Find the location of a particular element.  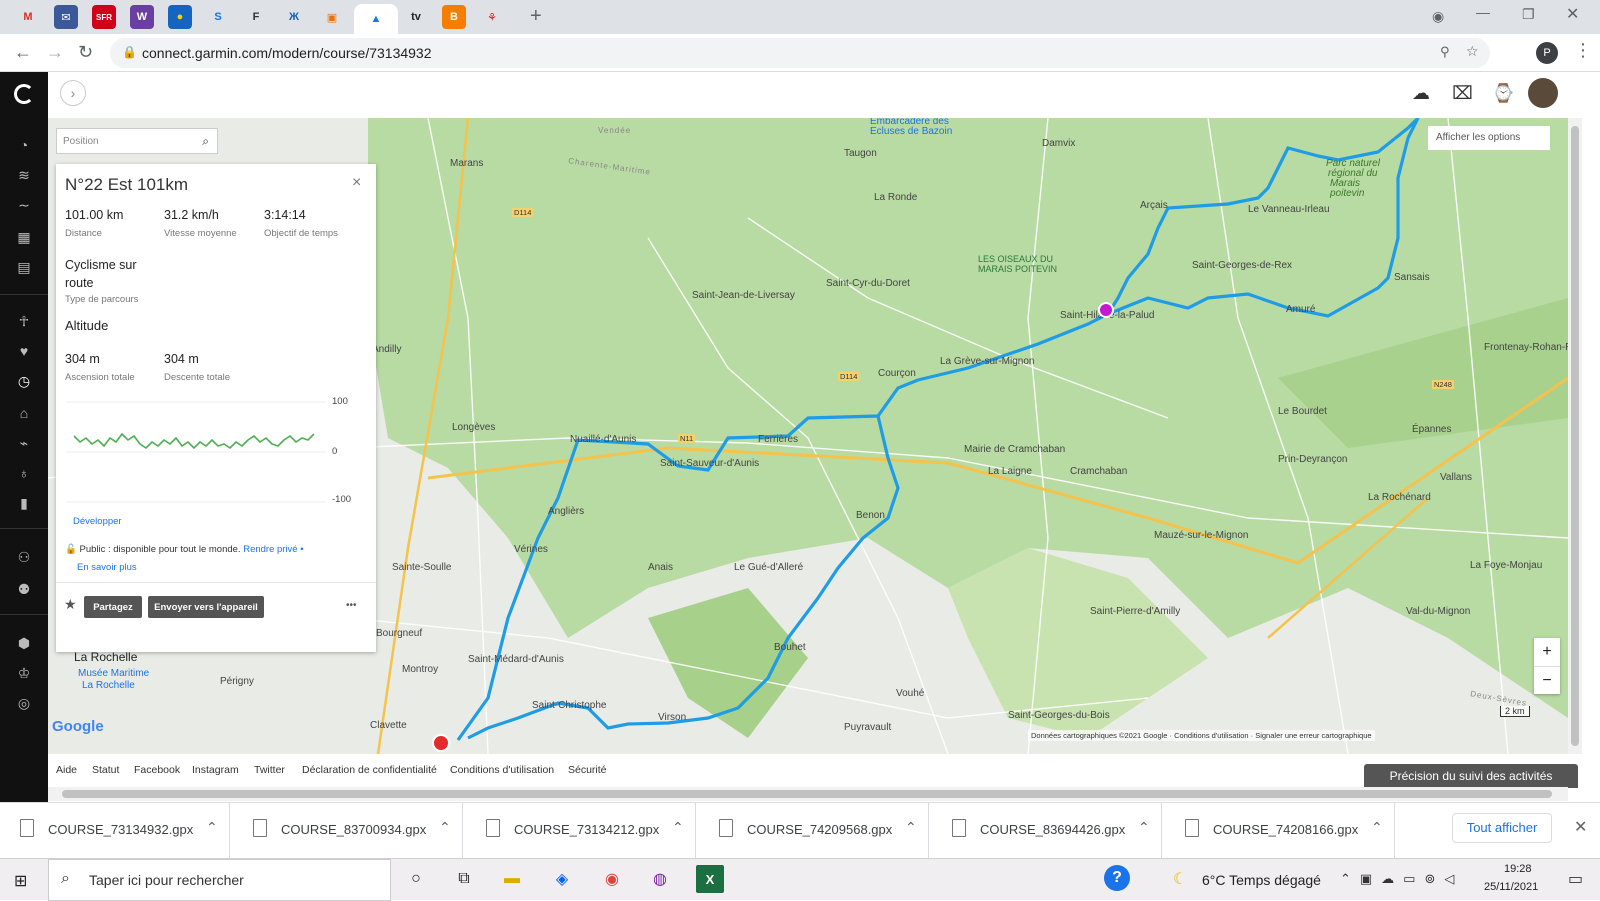

calendar-icon: ▦ is located at coordinates (24, 237).